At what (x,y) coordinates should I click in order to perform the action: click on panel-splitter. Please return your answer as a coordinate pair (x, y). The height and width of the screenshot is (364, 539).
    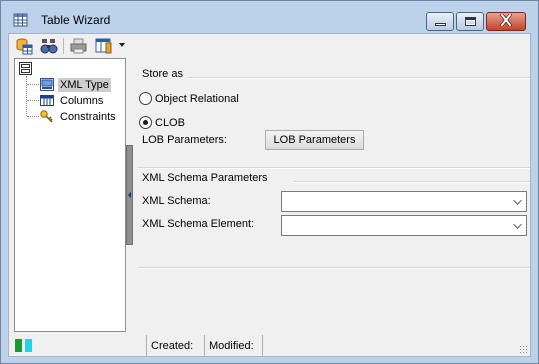
    Looking at the image, I should click on (129, 195).